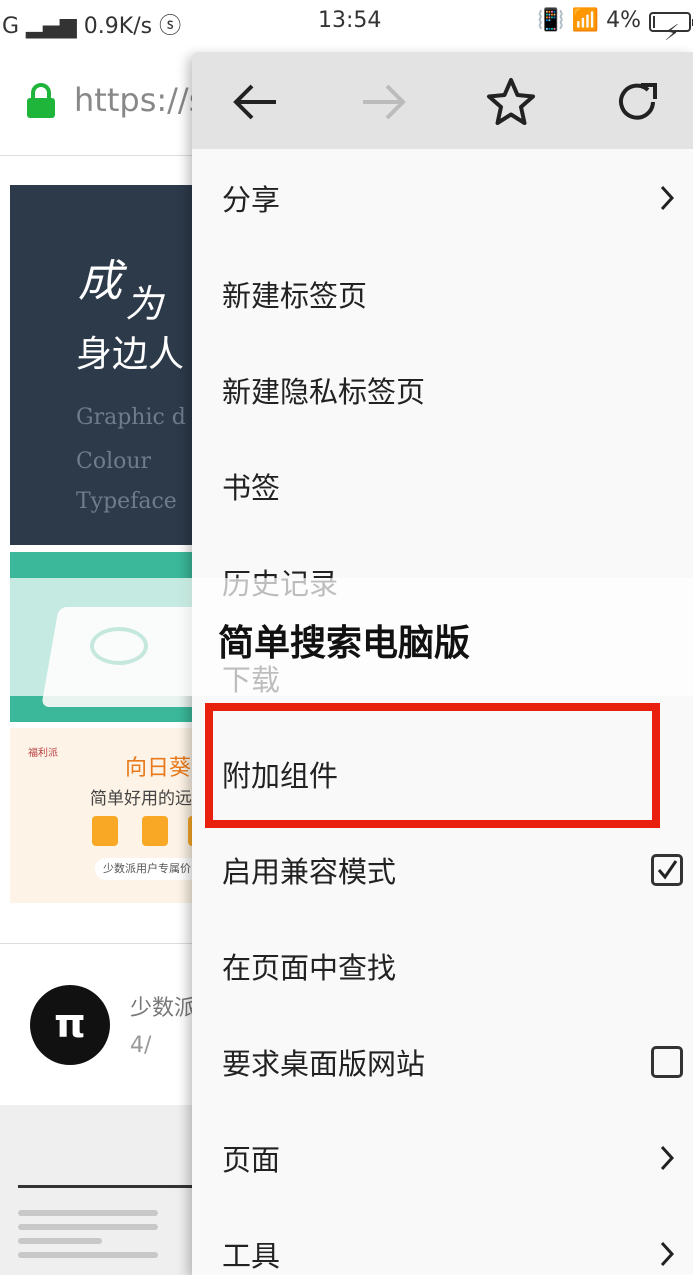 The width and height of the screenshot is (693, 1275). I want to click on battery-icon: ⚡, so click(671, 29).